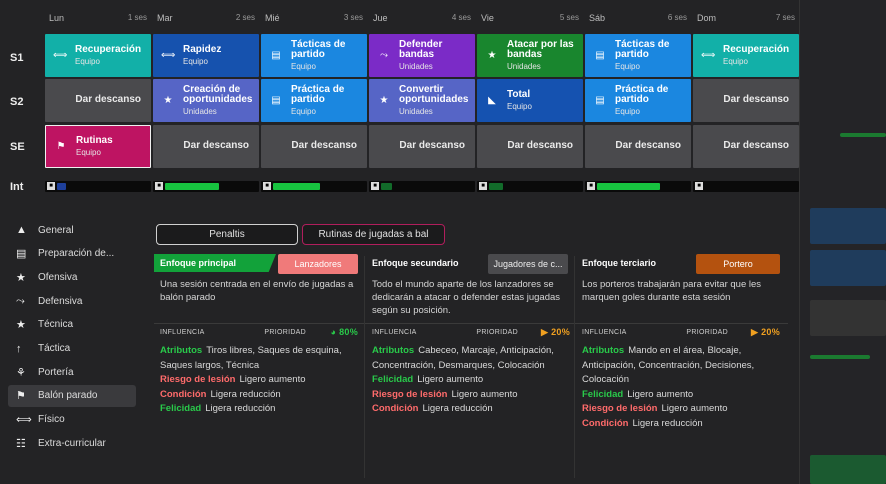 The height and width of the screenshot is (484, 886). What do you see at coordinates (181, 350) in the screenshot?
I see `effect-key: Atributos` at bounding box center [181, 350].